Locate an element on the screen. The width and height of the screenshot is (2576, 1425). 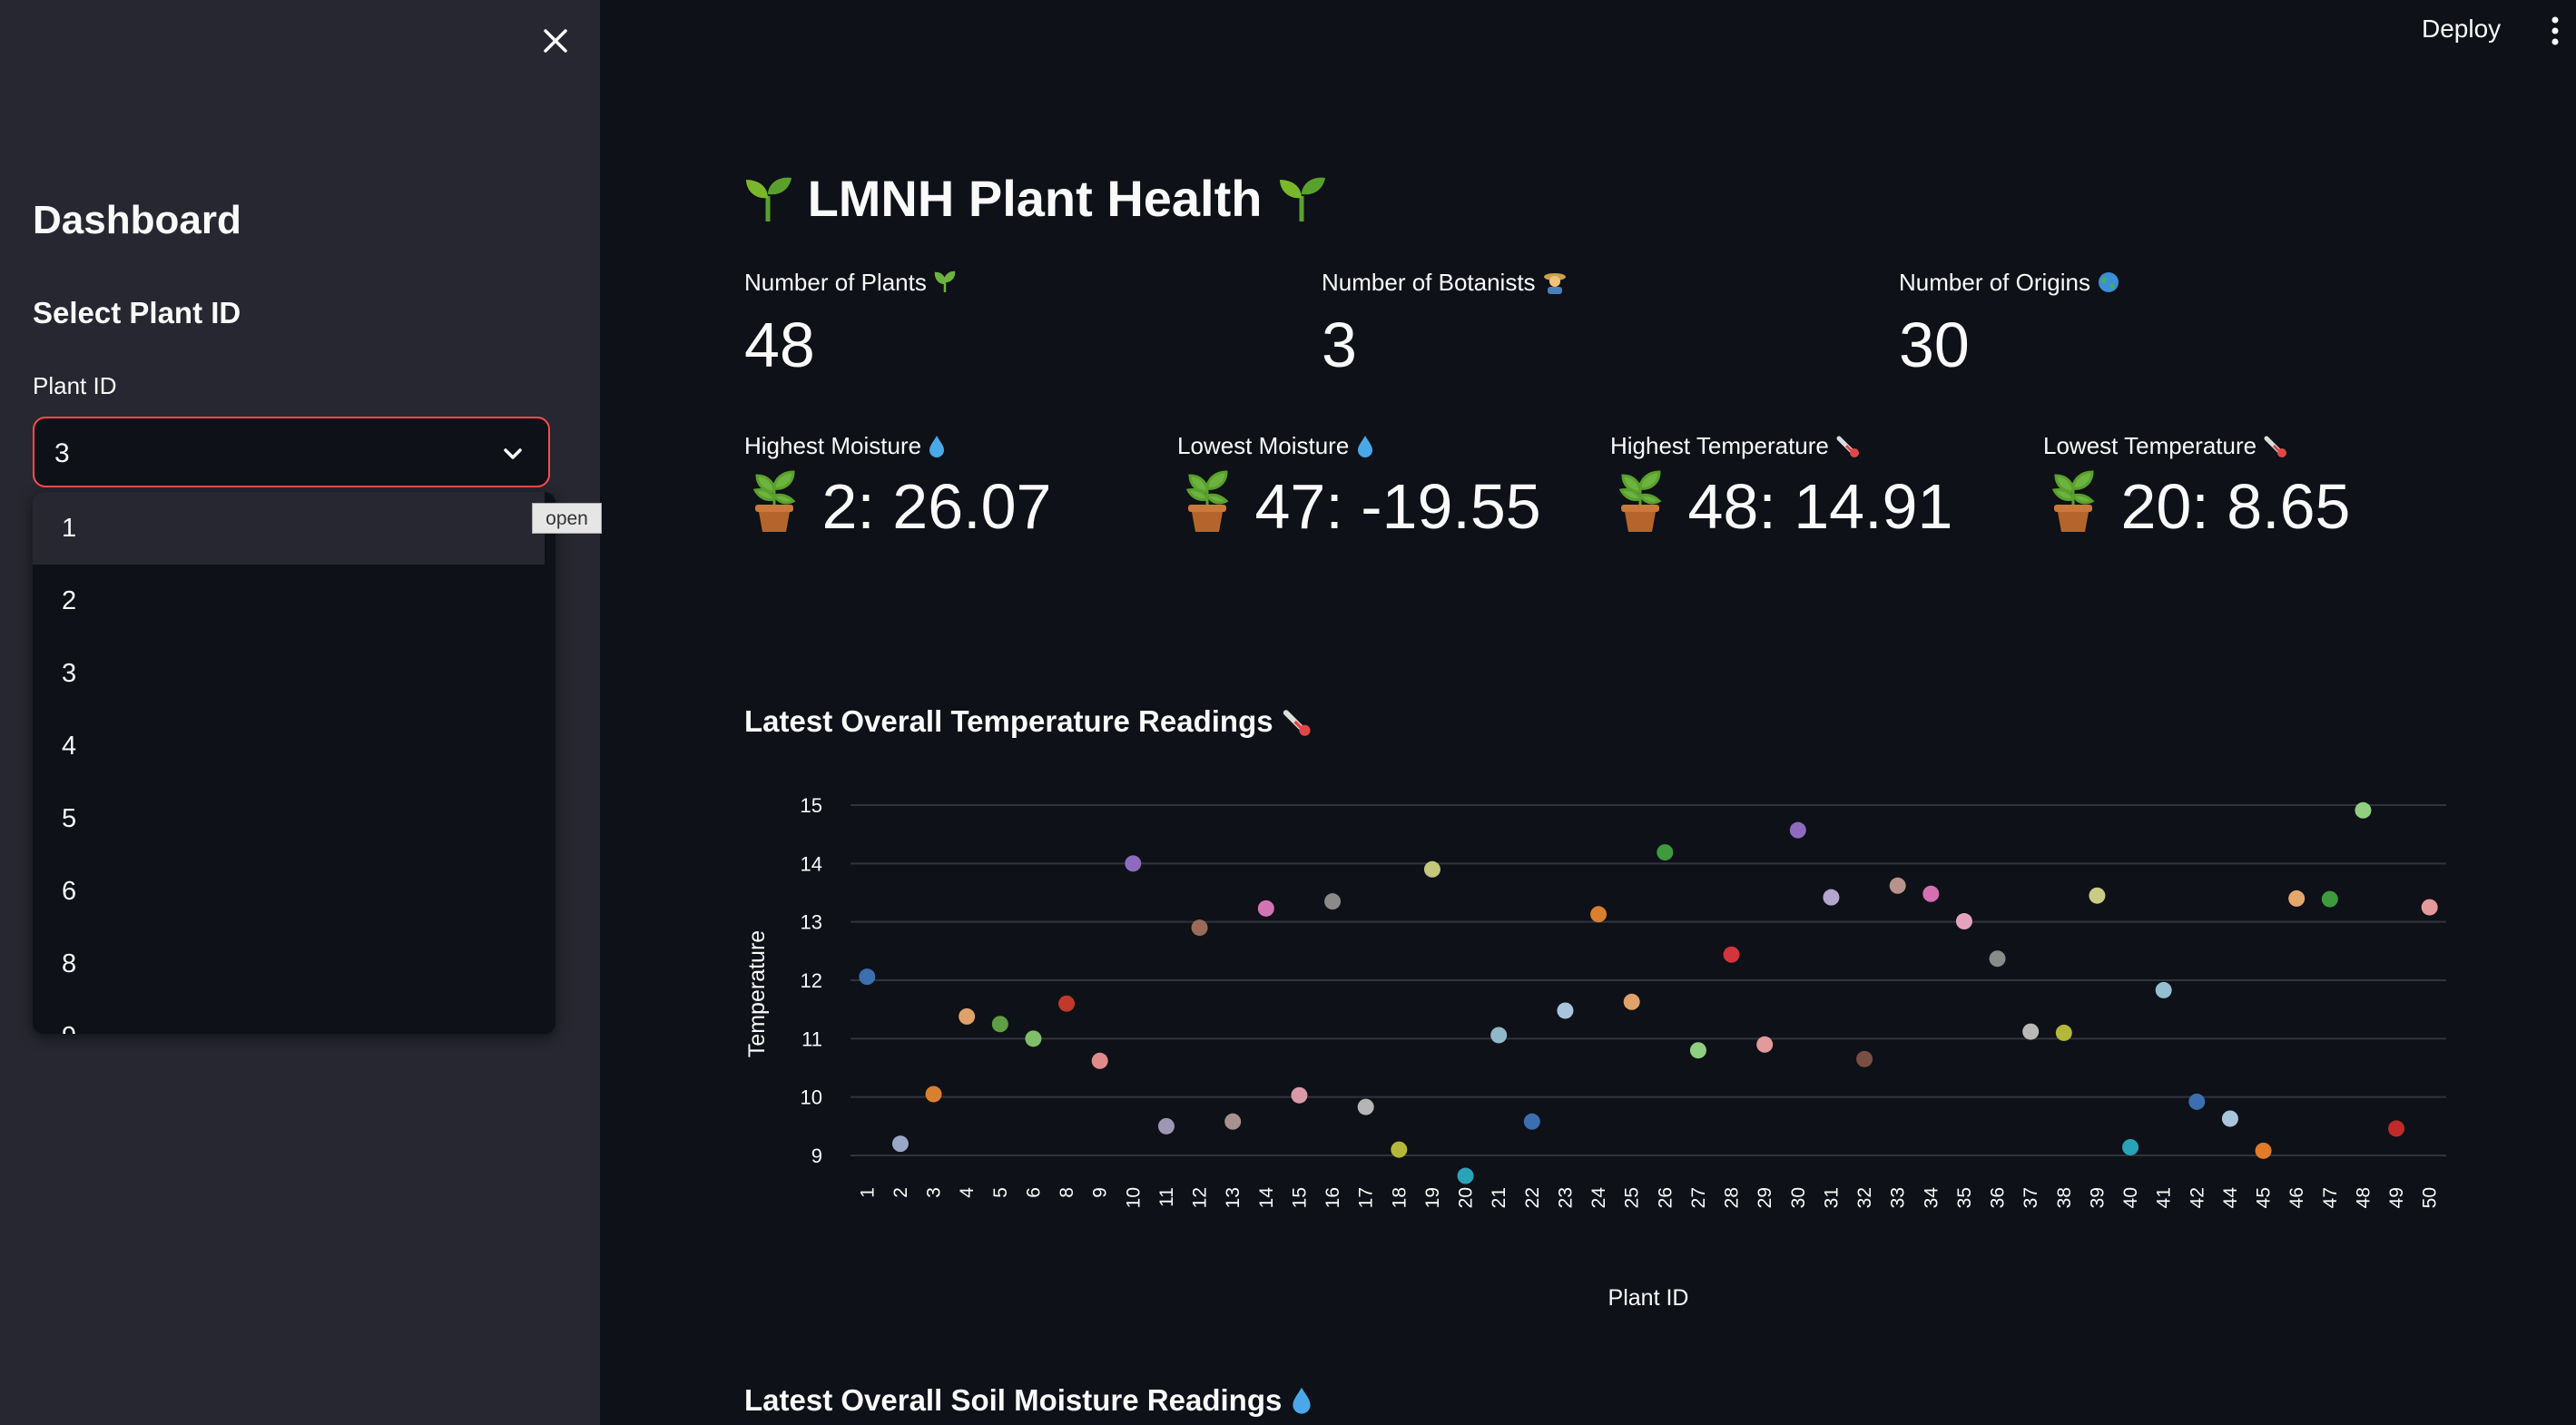
dropdown-option: 8 is located at coordinates (294, 964).